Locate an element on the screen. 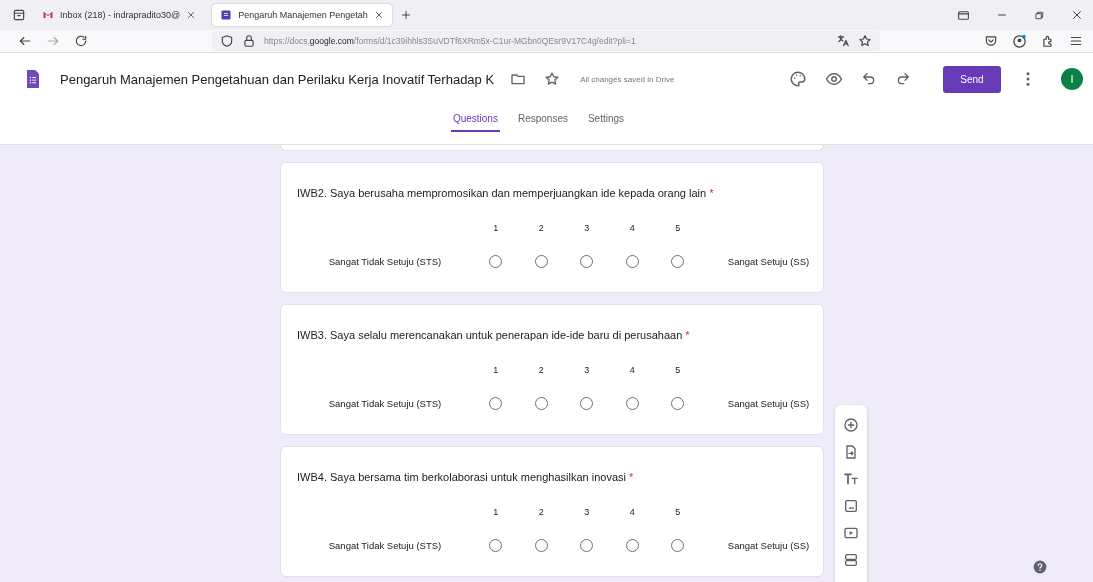 Image resolution: width=1093 pixels, height=582 pixels. send-button: Send is located at coordinates (972, 79).